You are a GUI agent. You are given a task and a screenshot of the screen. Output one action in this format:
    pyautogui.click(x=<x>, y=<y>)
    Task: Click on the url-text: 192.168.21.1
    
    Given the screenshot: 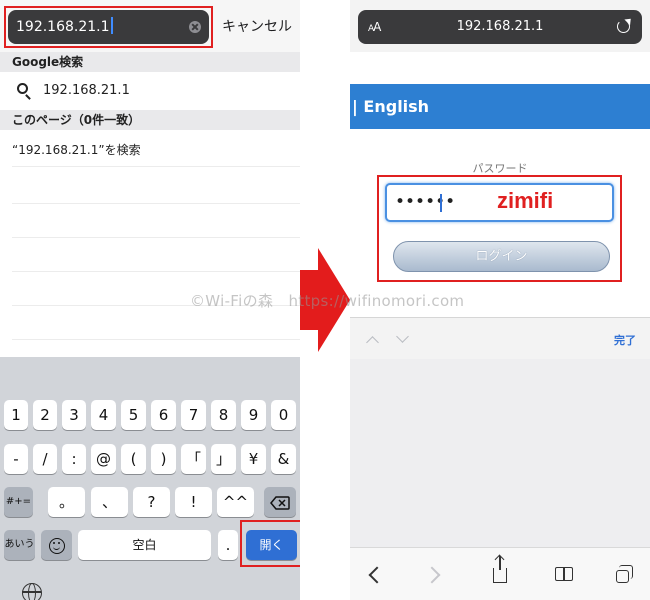 What is the action you would take?
    pyautogui.click(x=500, y=26)
    